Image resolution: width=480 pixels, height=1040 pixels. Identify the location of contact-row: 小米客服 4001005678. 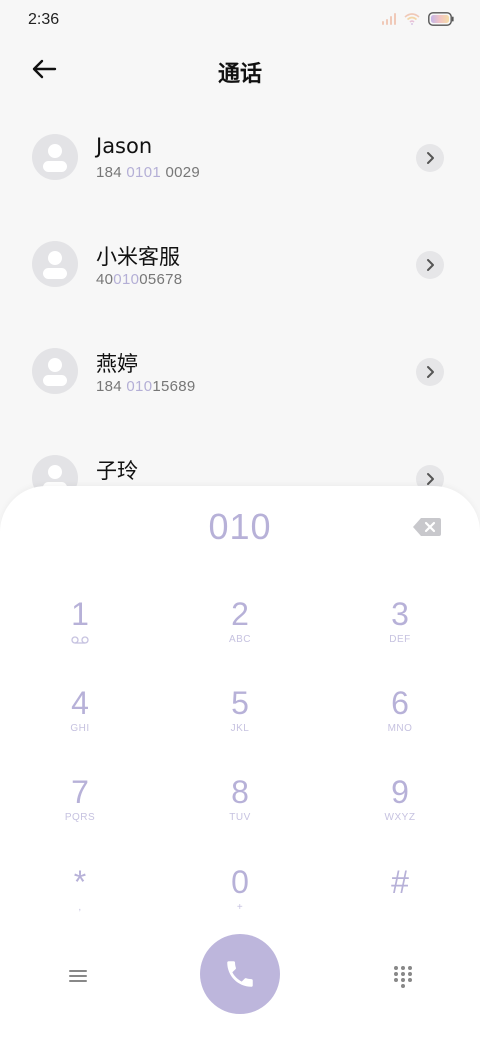
(240, 264).